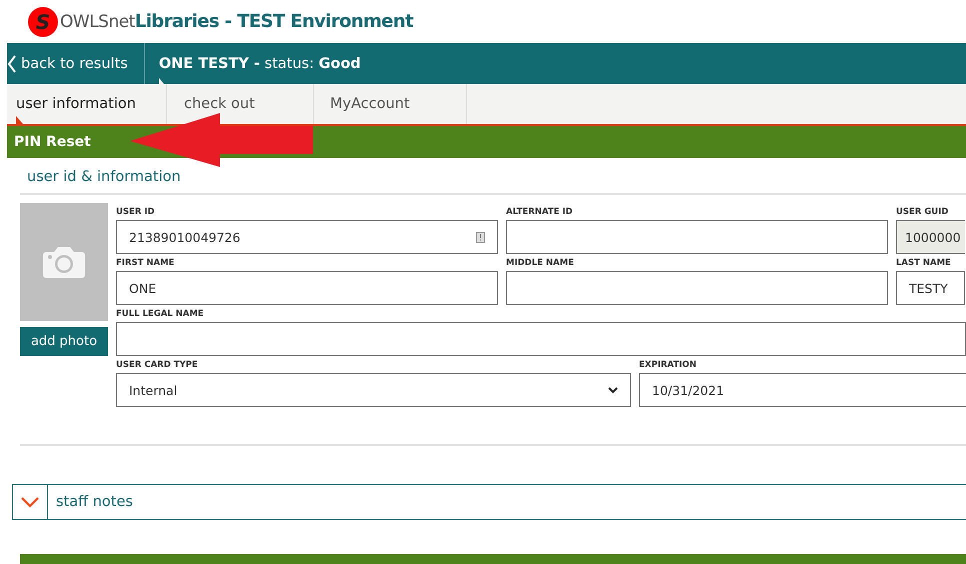 This screenshot has height=564, width=966. What do you see at coordinates (157, 366) in the screenshot?
I see `field-label: USER CARD TYPE` at bounding box center [157, 366].